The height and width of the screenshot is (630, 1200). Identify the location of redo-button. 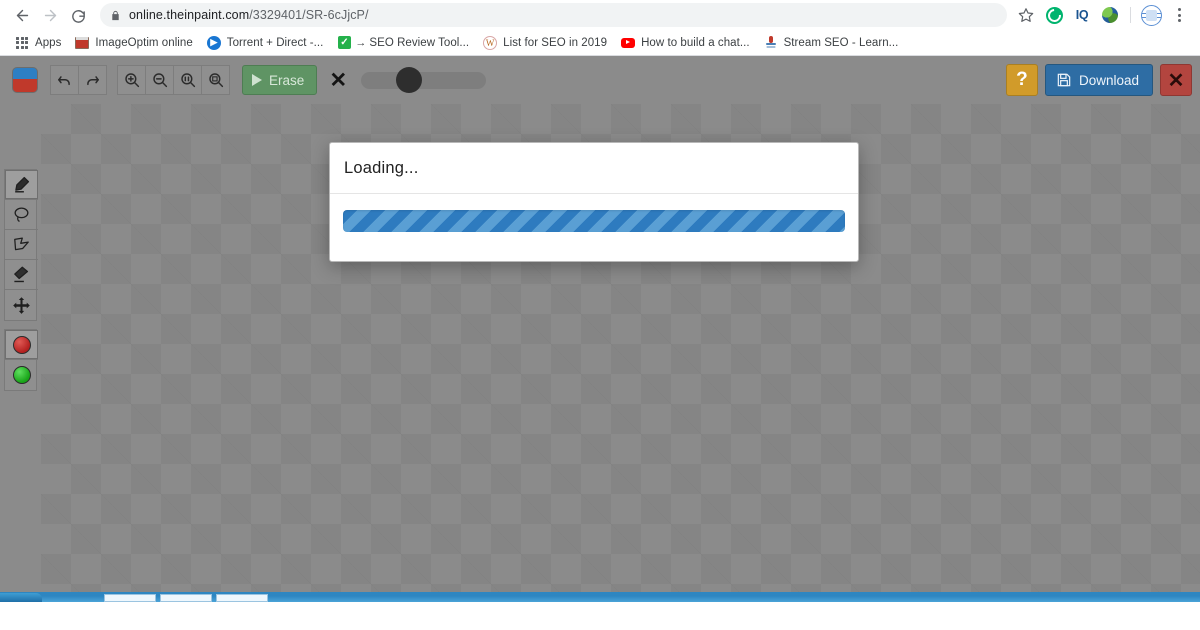
(92, 80).